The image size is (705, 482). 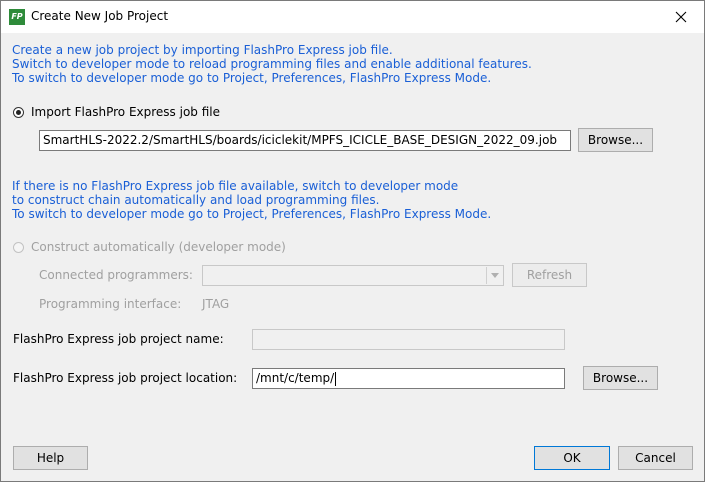 I want to click on connected-programmers-combo, so click(x=353, y=275).